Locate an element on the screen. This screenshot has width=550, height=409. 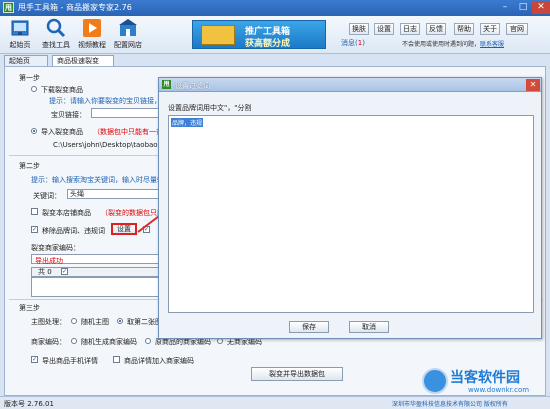
selected-text: 品牌，违规 is located at coordinates (187, 122).